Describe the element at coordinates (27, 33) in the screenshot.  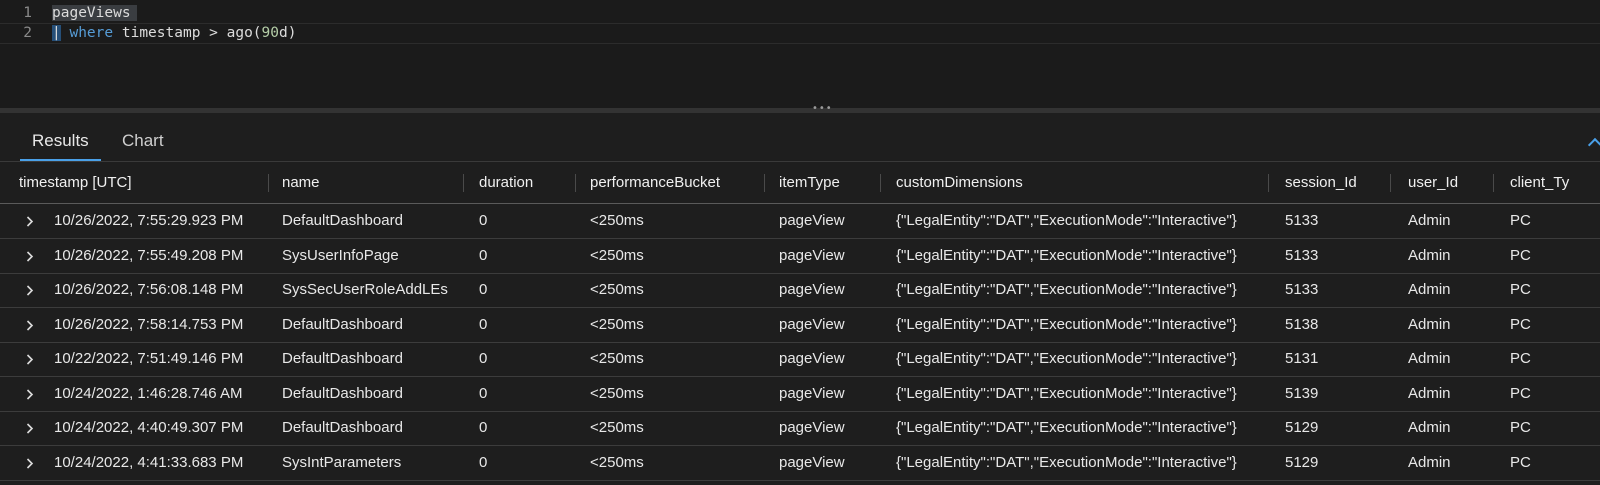
I see `line-number: 2` at that location.